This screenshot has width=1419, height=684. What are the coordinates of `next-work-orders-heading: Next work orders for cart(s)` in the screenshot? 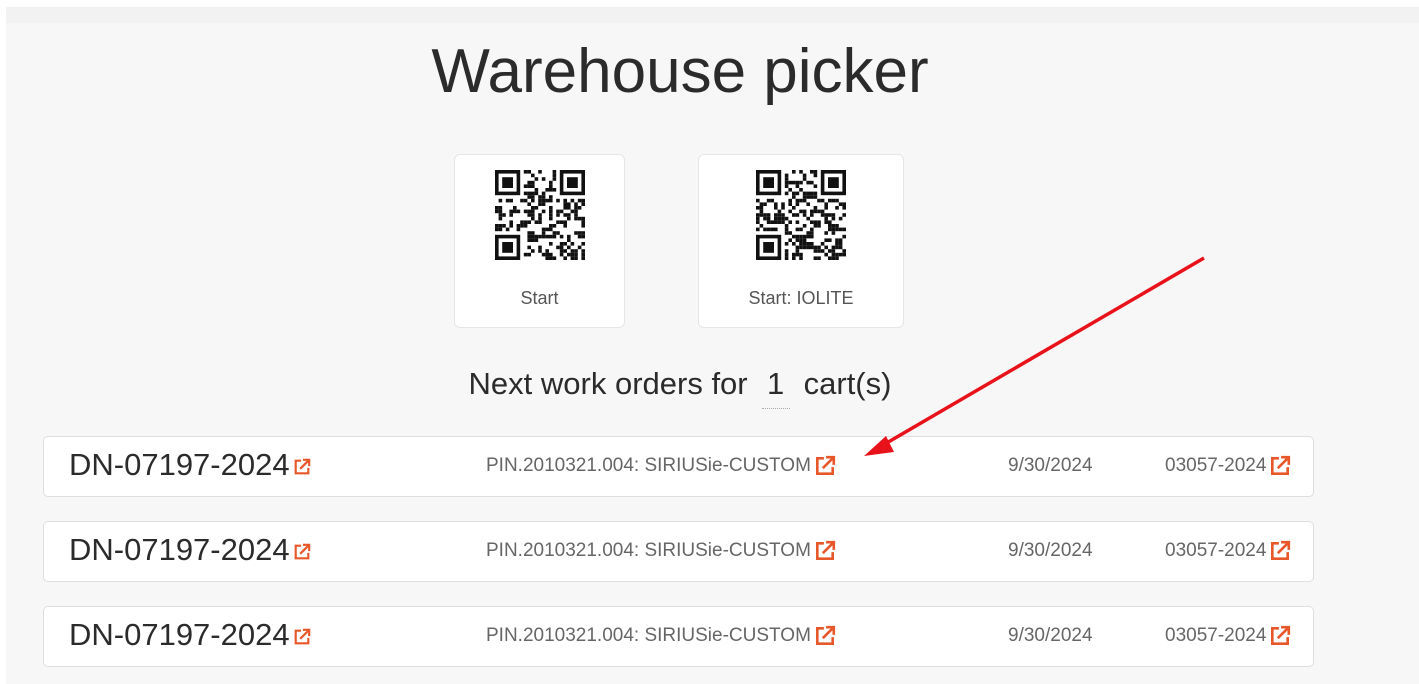 It's located at (680, 387).